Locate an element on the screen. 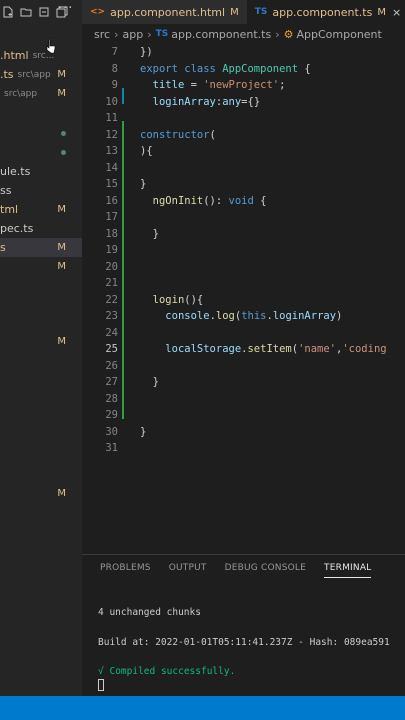  file-tree-item: ss is located at coordinates (41, 190).